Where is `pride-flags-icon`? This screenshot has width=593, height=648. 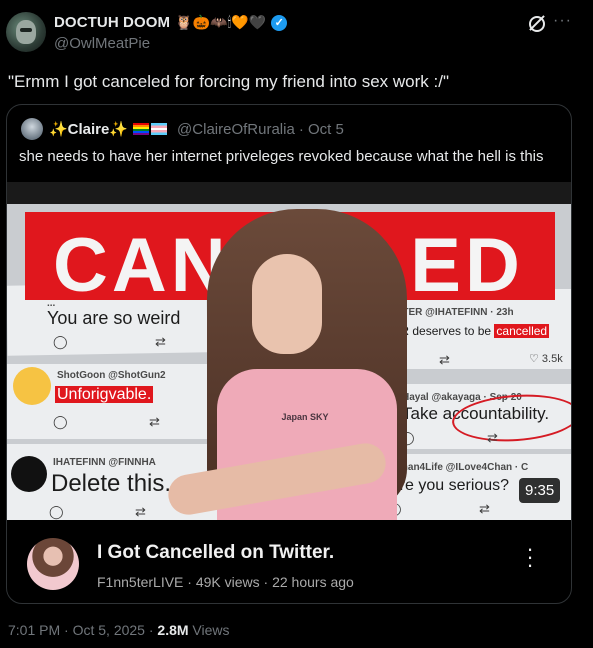
pride-flags-icon is located at coordinates (150, 129).